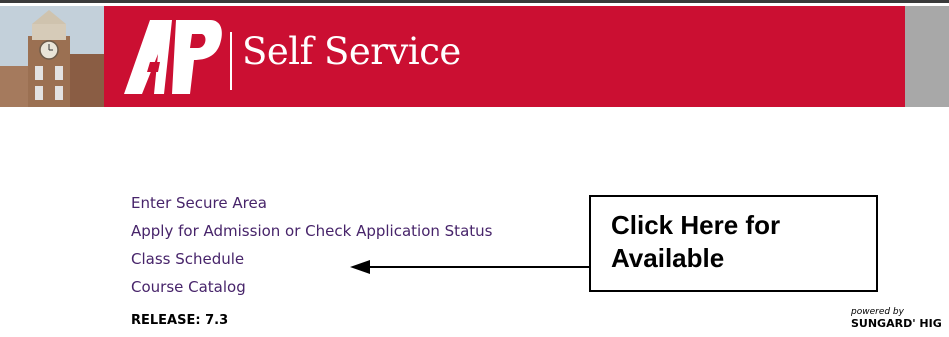  I want to click on ap-logo-icon, so click(173, 57).